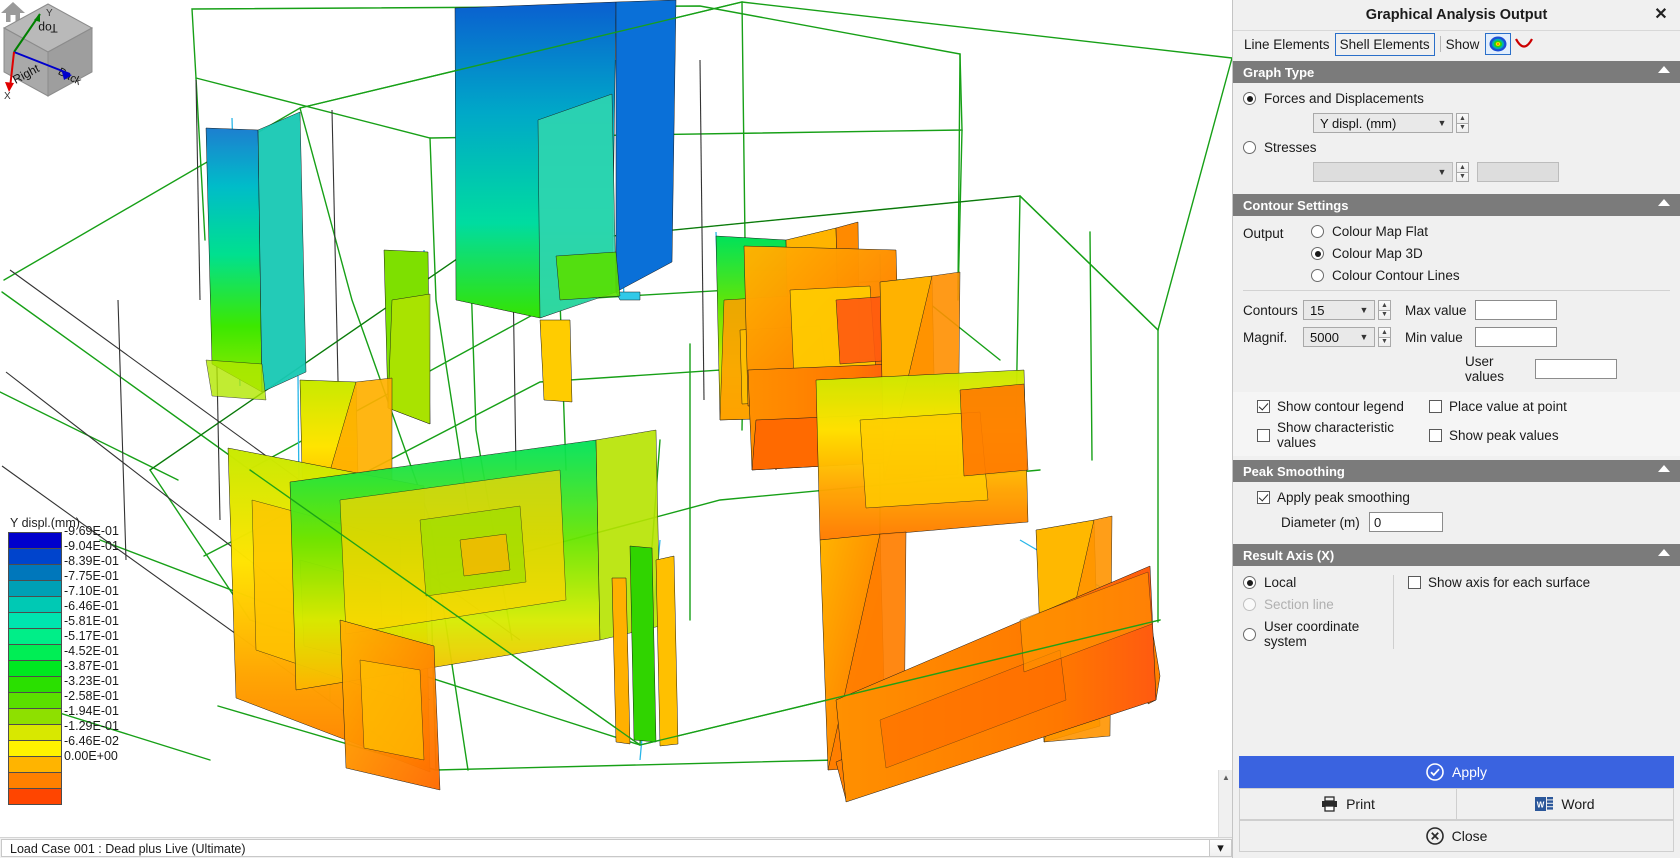  I want to click on diameter-label: Diameter (m), so click(1320, 522).